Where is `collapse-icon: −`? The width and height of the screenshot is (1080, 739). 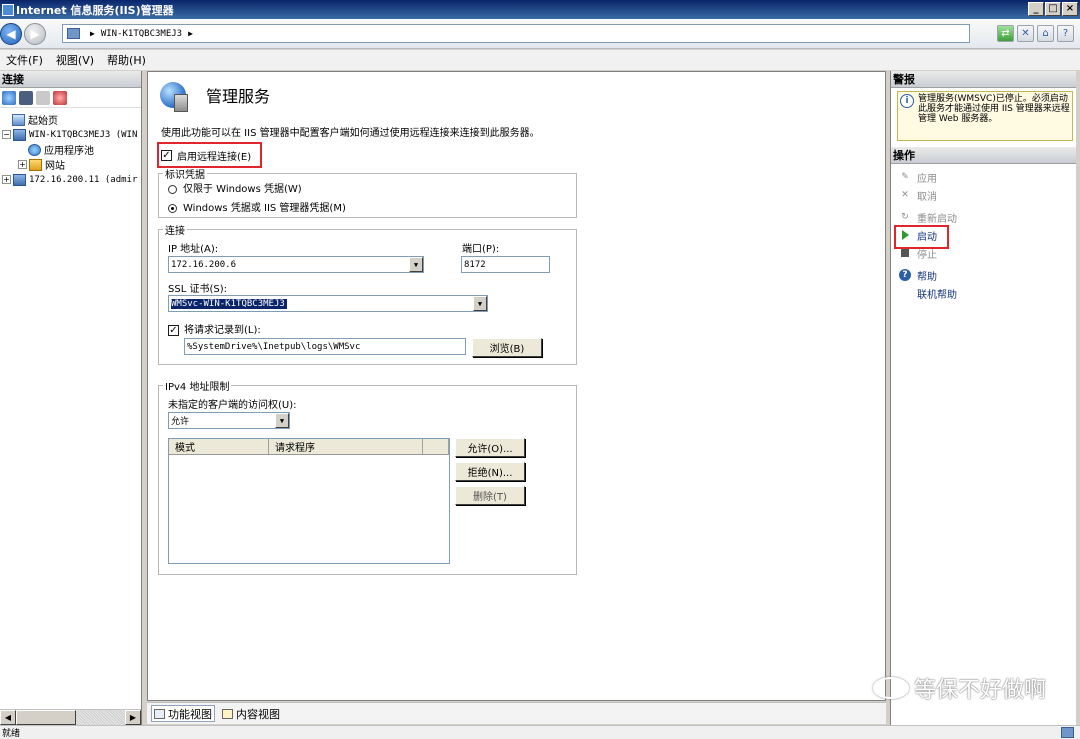 collapse-icon: − is located at coordinates (6, 134).